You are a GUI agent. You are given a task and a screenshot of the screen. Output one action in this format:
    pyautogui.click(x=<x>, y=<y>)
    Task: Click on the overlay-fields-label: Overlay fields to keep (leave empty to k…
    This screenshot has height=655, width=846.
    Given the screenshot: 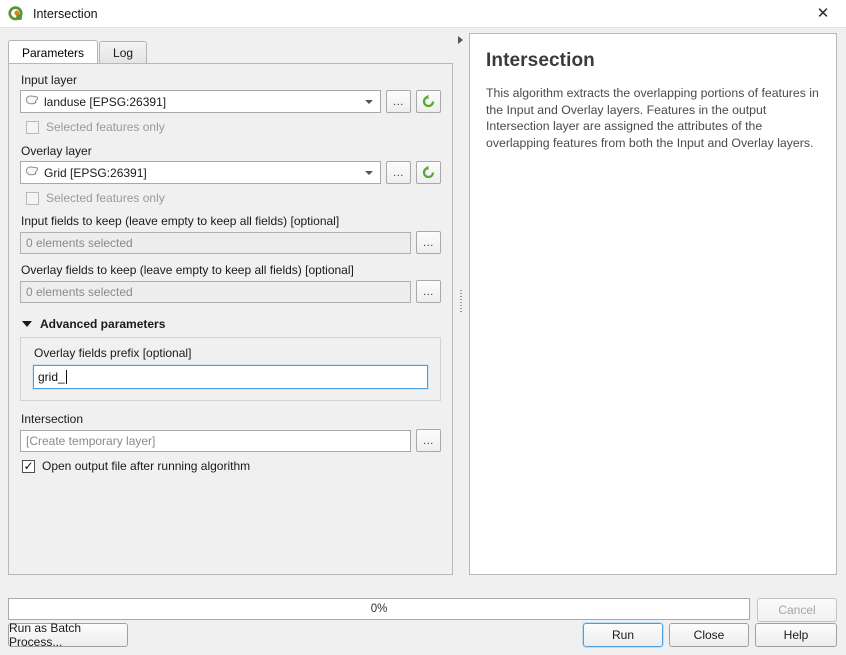 What is the action you would take?
    pyautogui.click(x=187, y=270)
    